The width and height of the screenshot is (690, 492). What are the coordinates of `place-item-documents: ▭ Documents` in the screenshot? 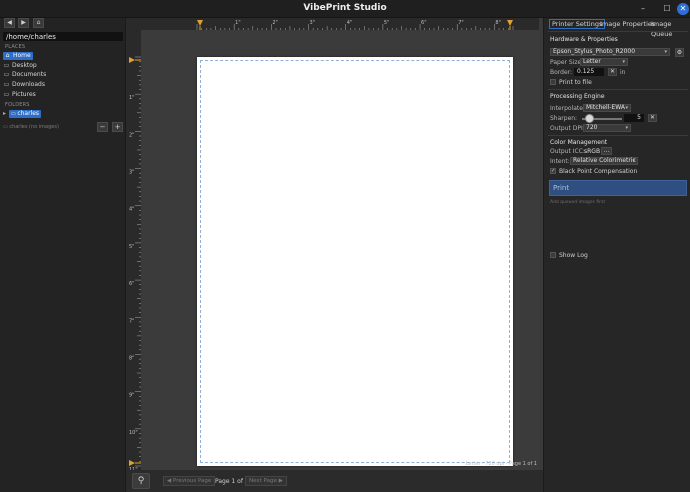 It's located at (62, 74).